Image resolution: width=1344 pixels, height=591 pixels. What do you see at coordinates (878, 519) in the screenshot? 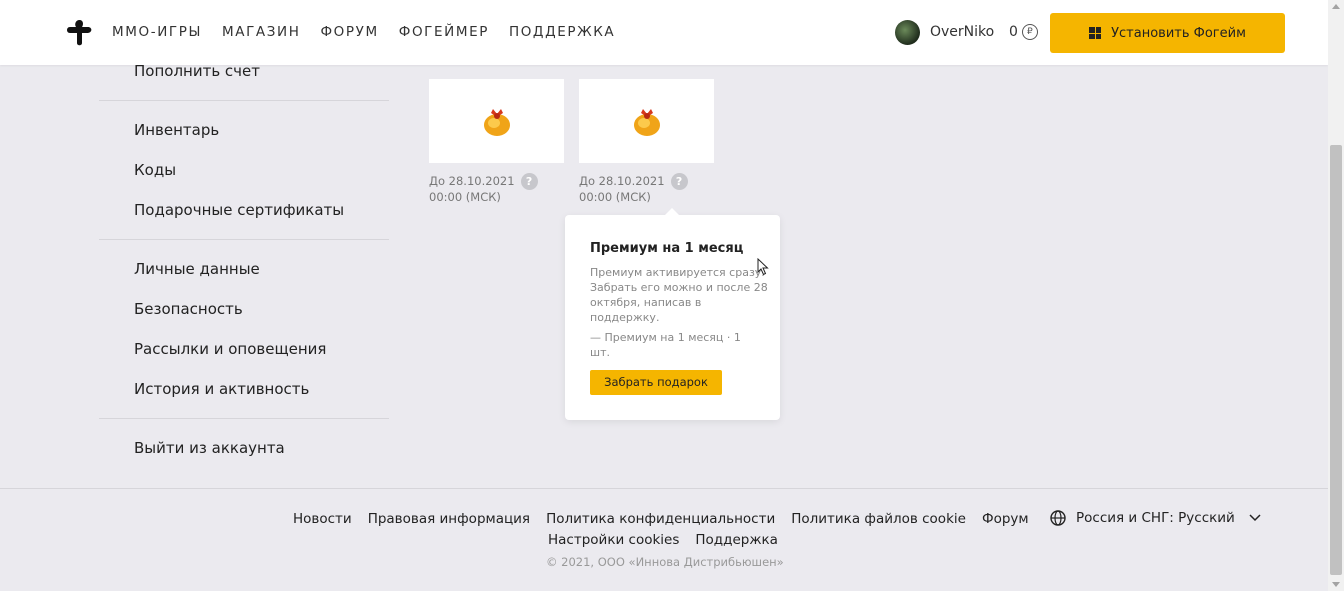
I see `footer-link-cookie-policy: Политика файлов cookie` at bounding box center [878, 519].